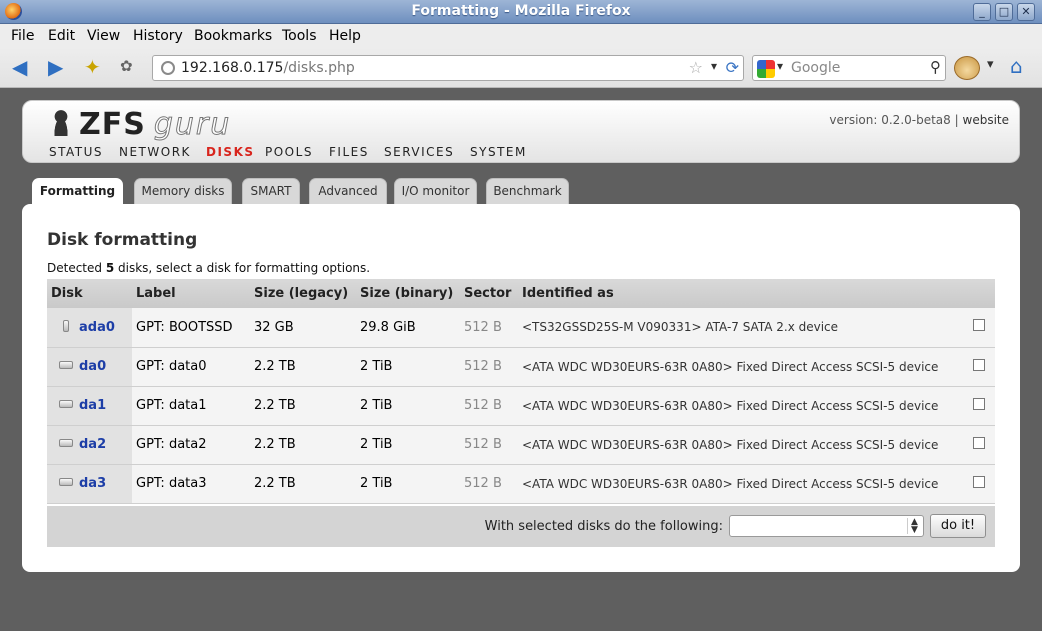  What do you see at coordinates (408, 293) in the screenshot?
I see `col-size-binary: Size (binary)` at bounding box center [408, 293].